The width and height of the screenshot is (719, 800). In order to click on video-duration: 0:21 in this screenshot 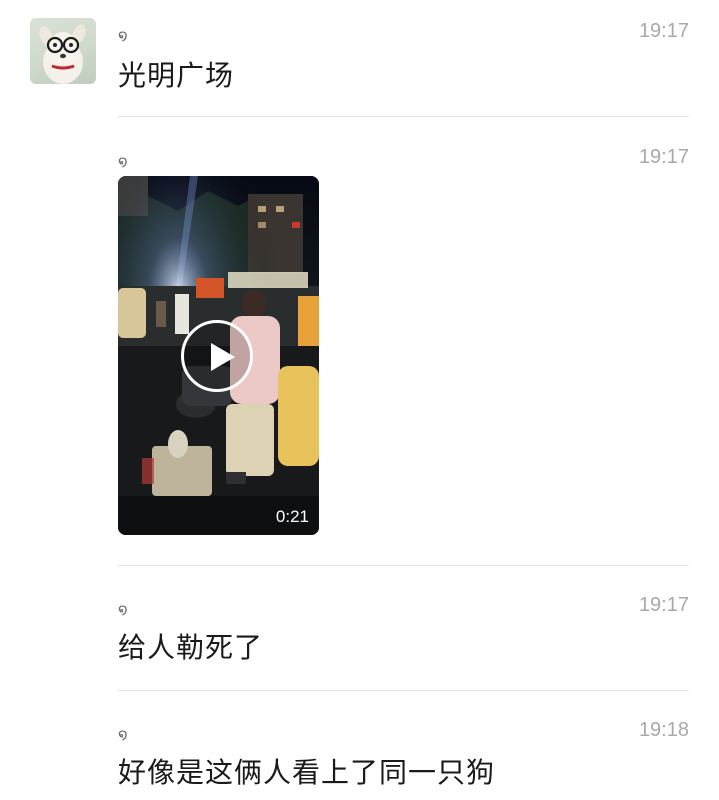, I will do `click(292, 516)`.